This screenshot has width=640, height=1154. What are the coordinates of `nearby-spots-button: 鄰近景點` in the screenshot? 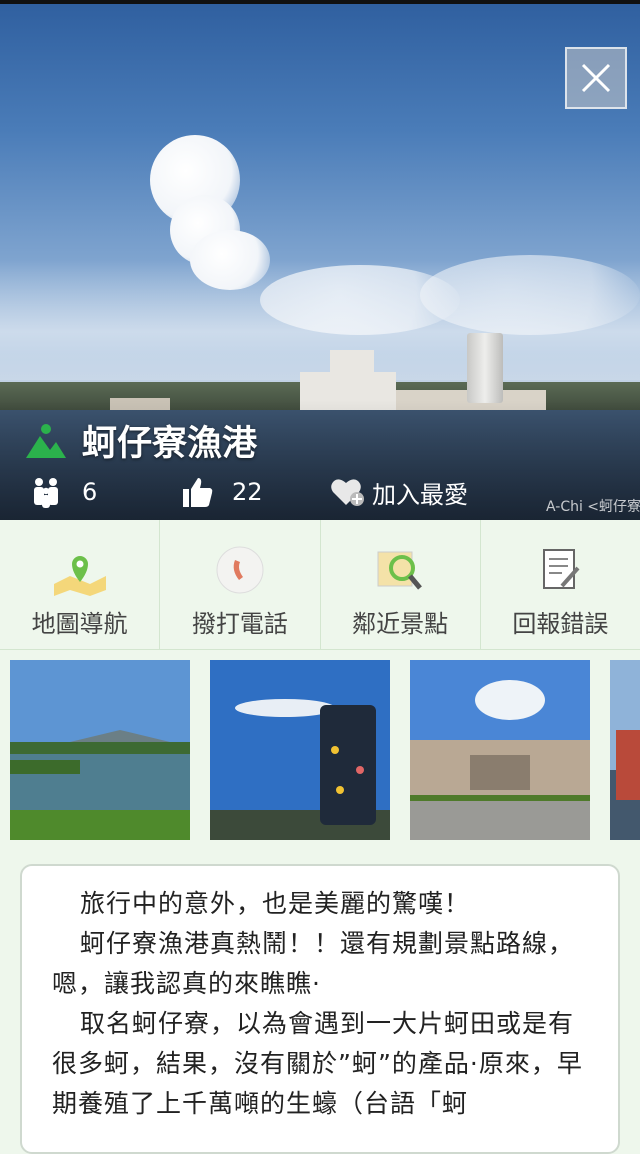 It's located at (401, 584).